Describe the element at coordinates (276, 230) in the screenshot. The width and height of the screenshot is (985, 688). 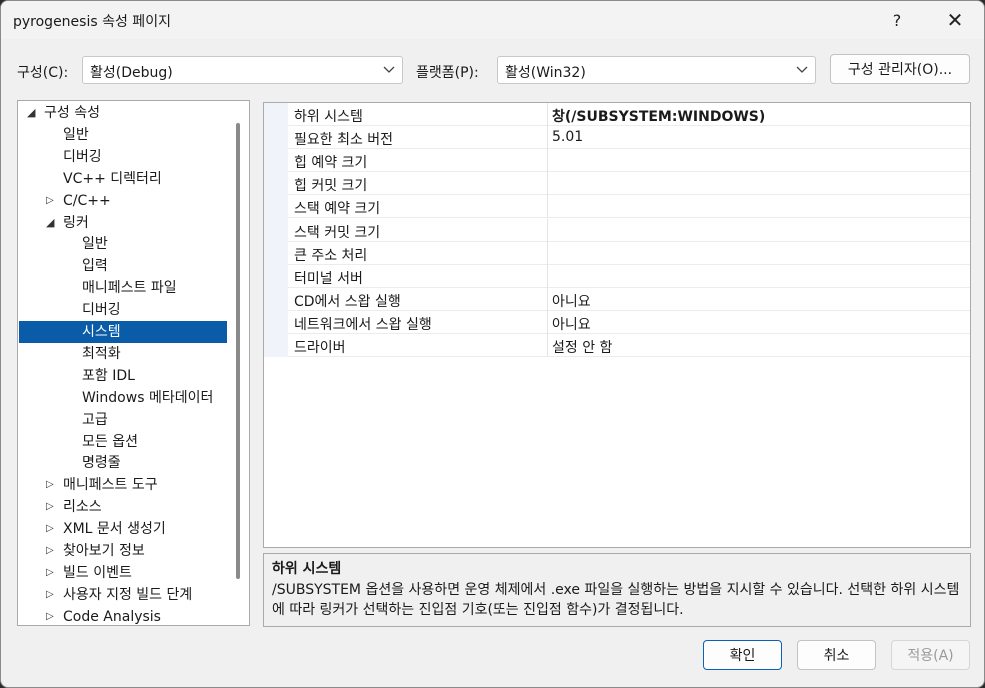
I see `grid-gutter` at that location.